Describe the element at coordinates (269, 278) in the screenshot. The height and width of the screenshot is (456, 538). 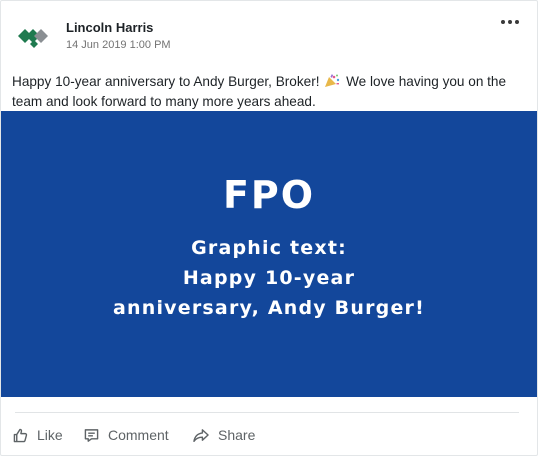
I see `graphic-text-line-2: Happy 10-year` at that location.